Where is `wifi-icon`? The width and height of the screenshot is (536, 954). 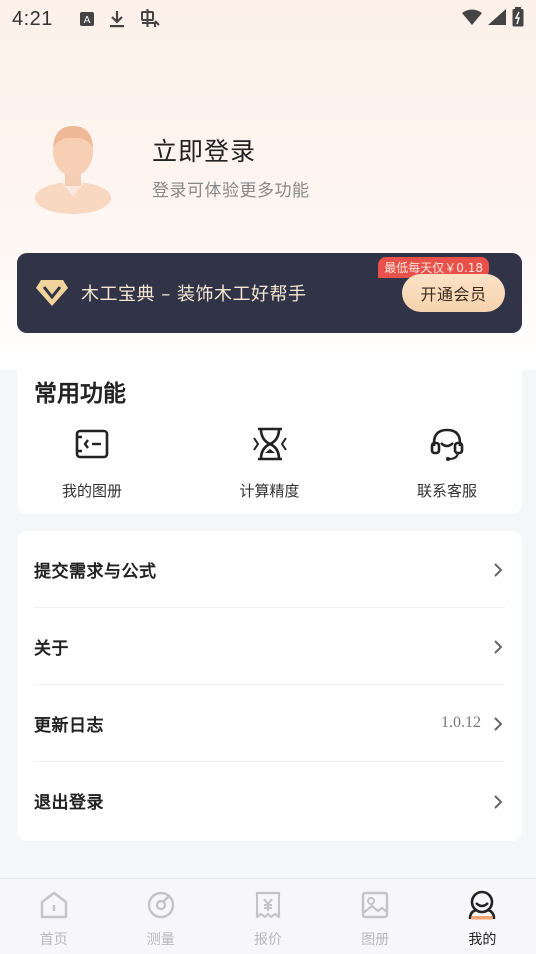
wifi-icon is located at coordinates (472, 19).